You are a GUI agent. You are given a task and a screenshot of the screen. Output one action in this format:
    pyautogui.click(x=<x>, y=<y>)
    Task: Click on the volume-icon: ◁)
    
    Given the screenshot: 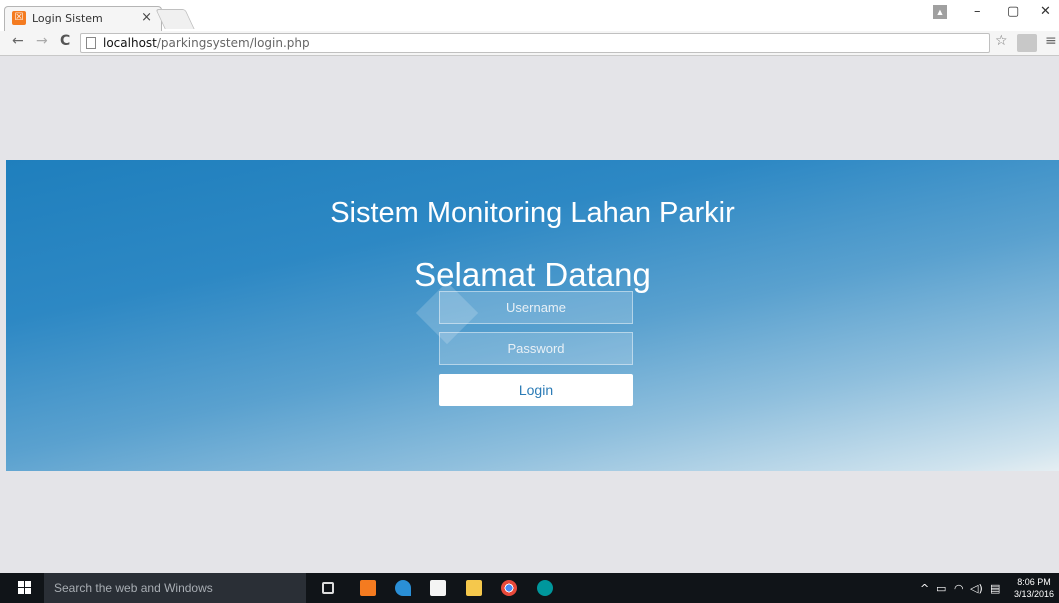 What is the action you would take?
    pyautogui.click(x=976, y=588)
    